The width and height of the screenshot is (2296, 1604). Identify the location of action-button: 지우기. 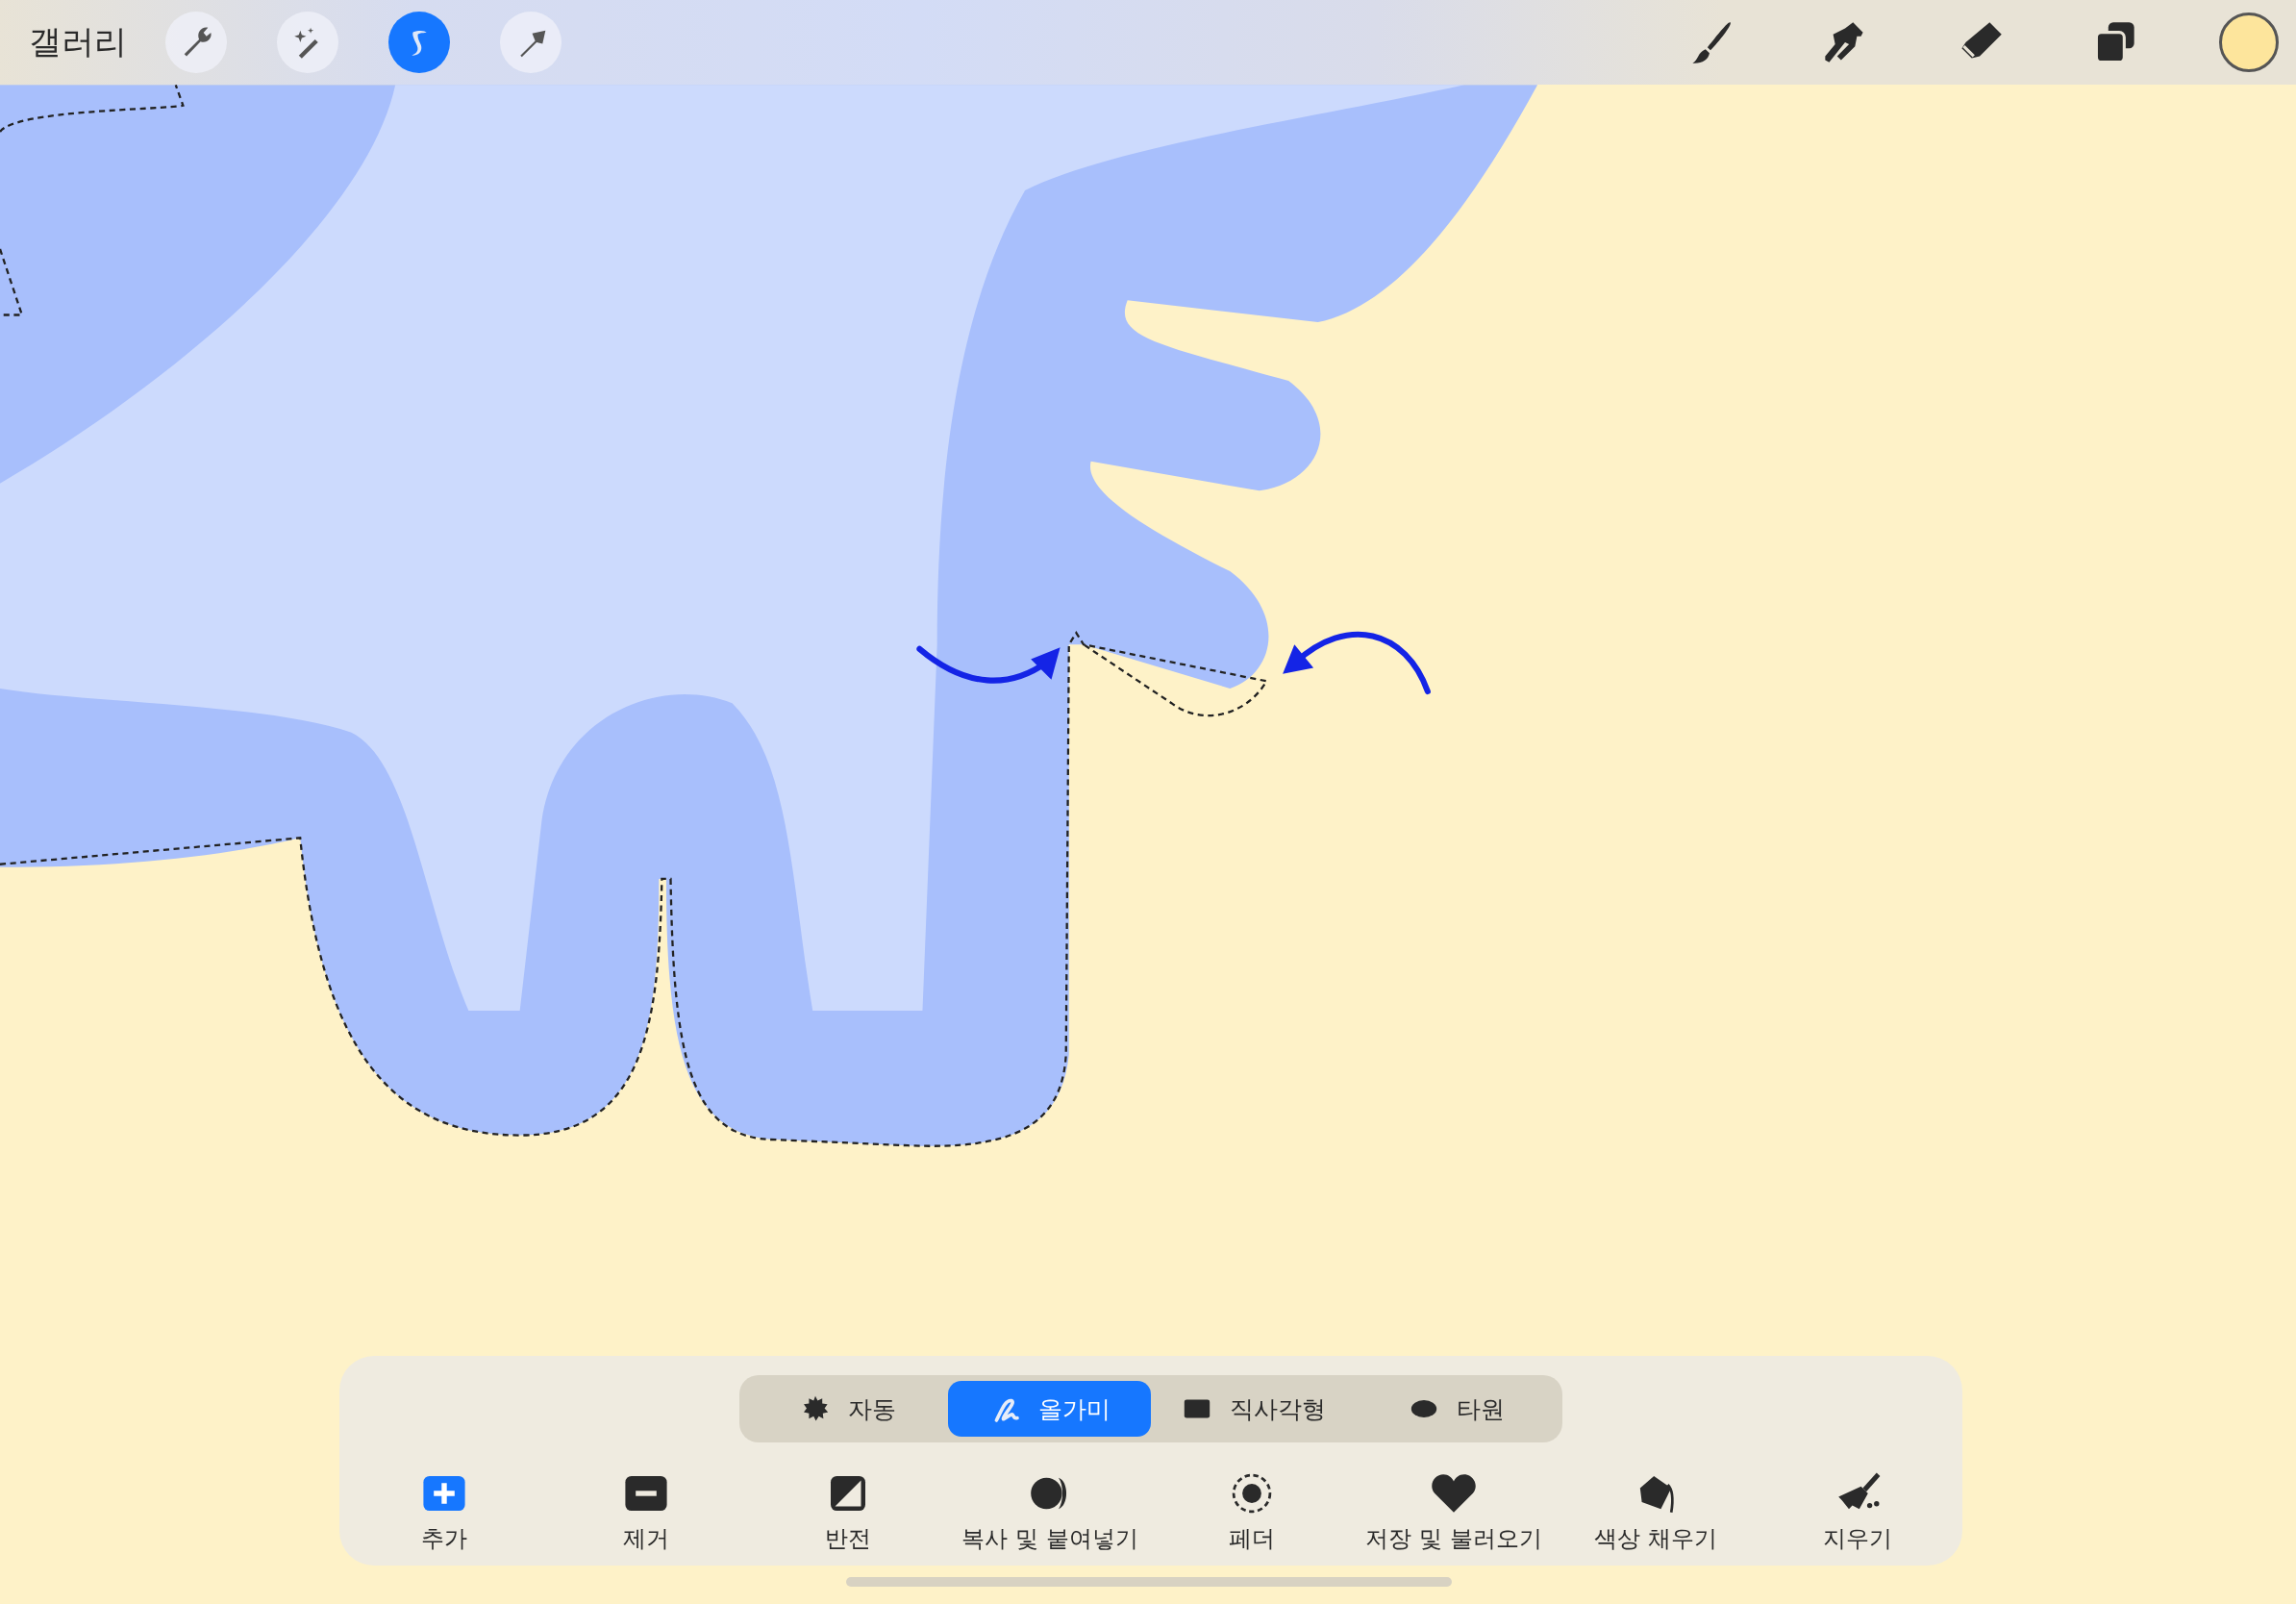
(1857, 1510).